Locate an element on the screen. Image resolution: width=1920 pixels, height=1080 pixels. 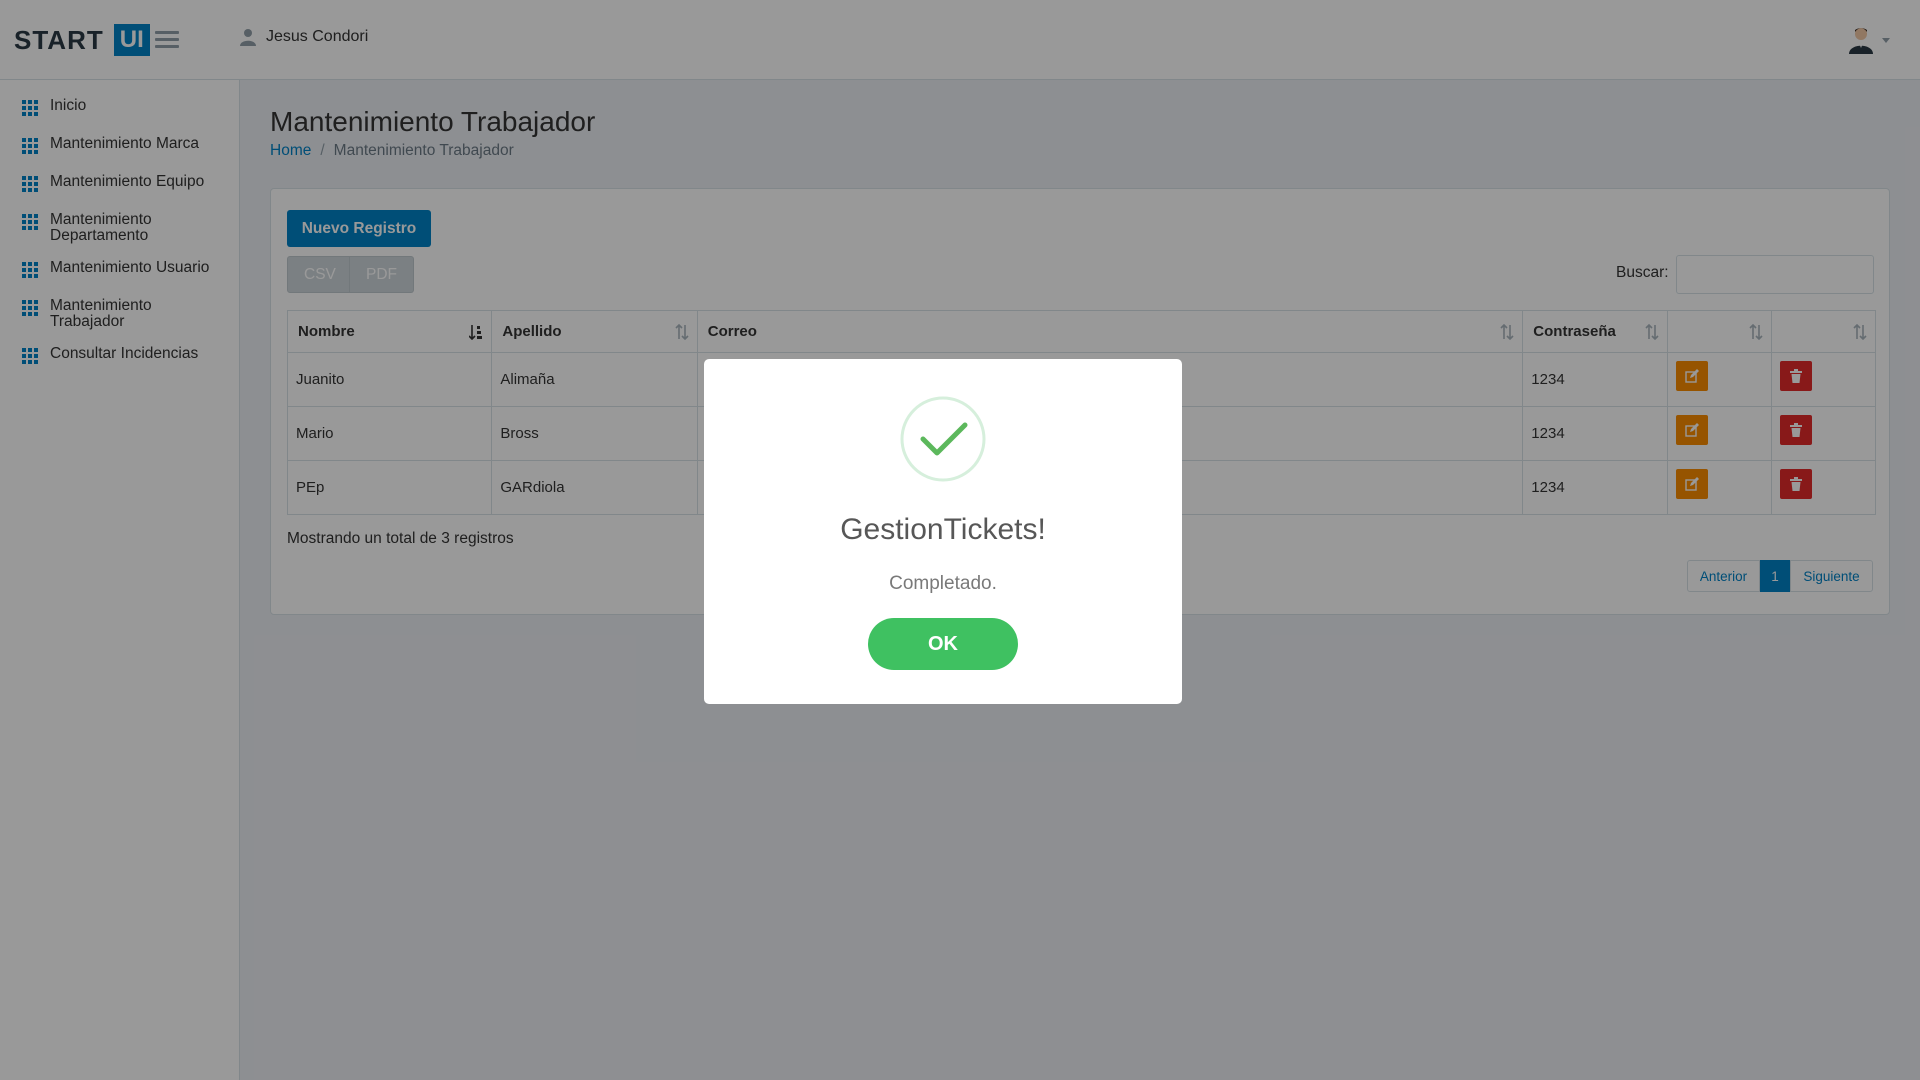
success-dialog: GestionTickets! Completado. OK is located at coordinates (943, 531).